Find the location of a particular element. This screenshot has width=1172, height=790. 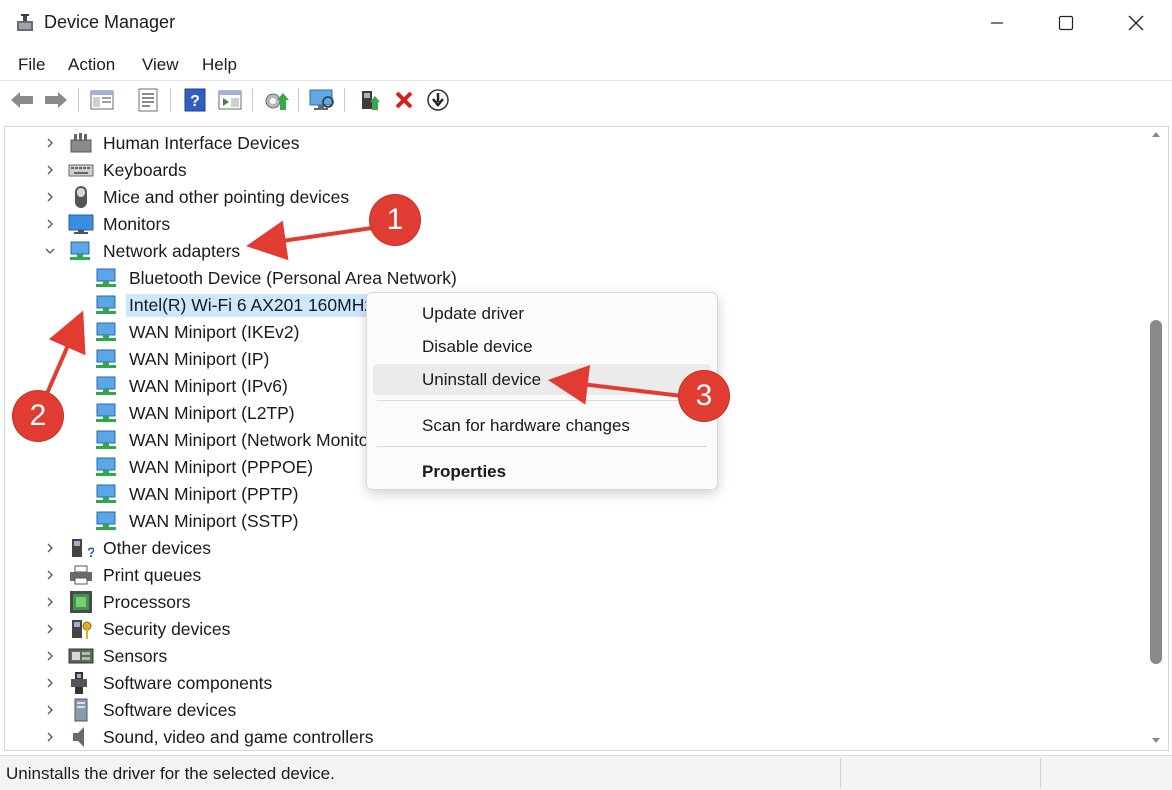

scroll-down-arrow-icon is located at coordinates (1156, 741).